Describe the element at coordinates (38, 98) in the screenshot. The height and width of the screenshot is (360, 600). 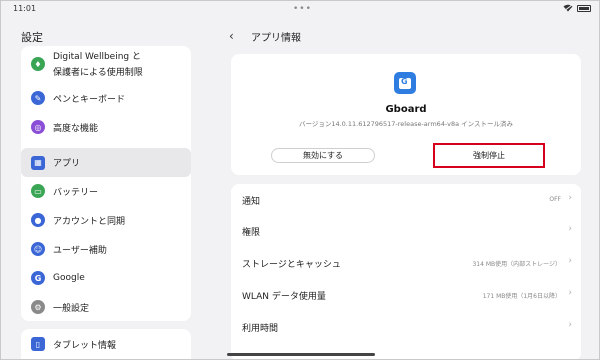
I see `pen-icon: ✎` at that location.